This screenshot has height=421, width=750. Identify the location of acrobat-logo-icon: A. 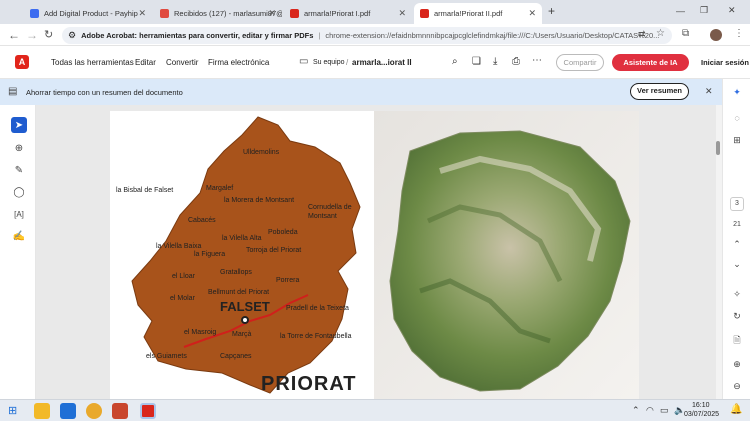
(22, 62).